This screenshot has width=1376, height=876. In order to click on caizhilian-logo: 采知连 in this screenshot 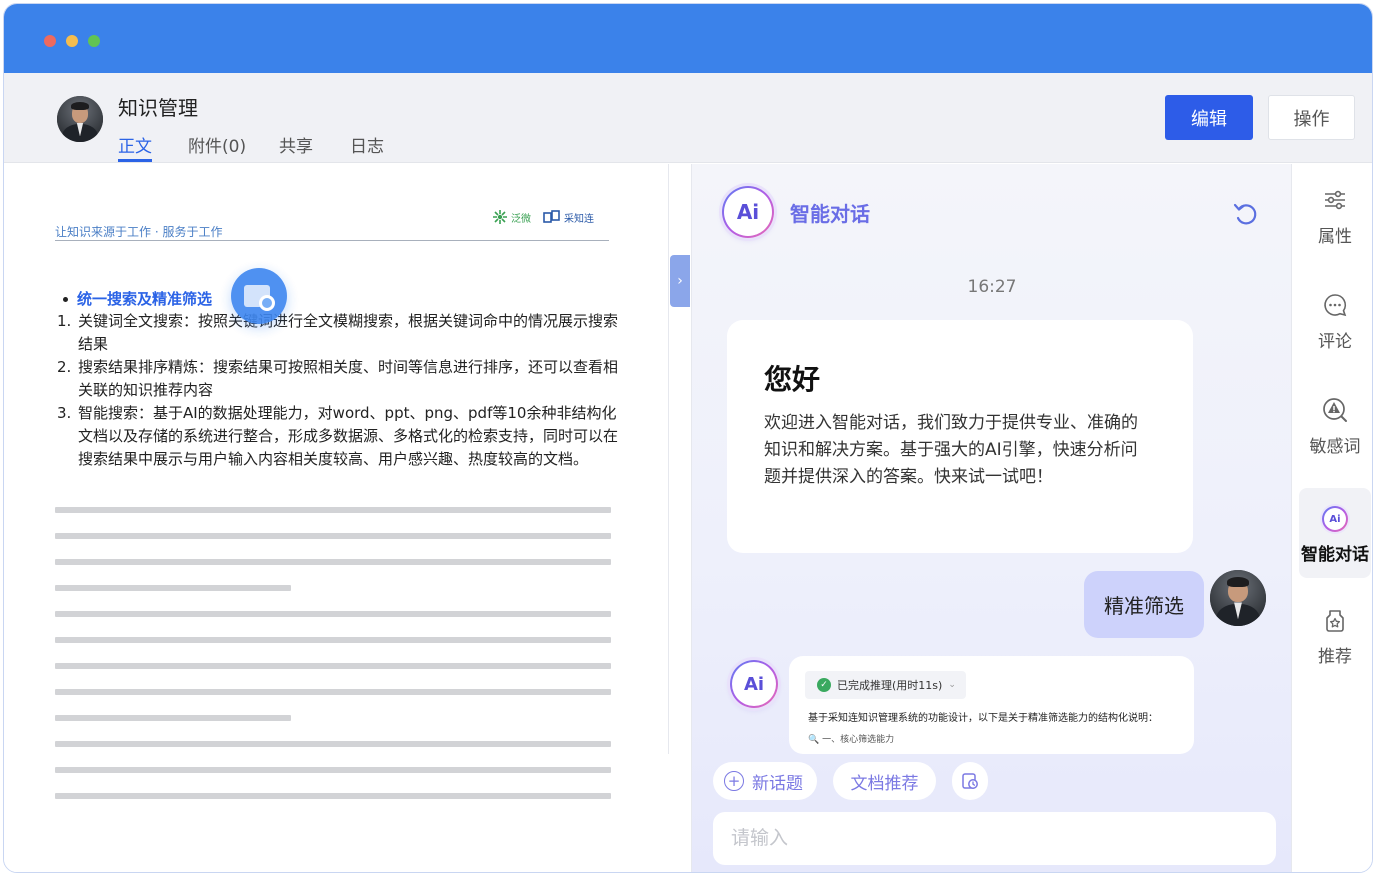, I will do `click(568, 217)`.